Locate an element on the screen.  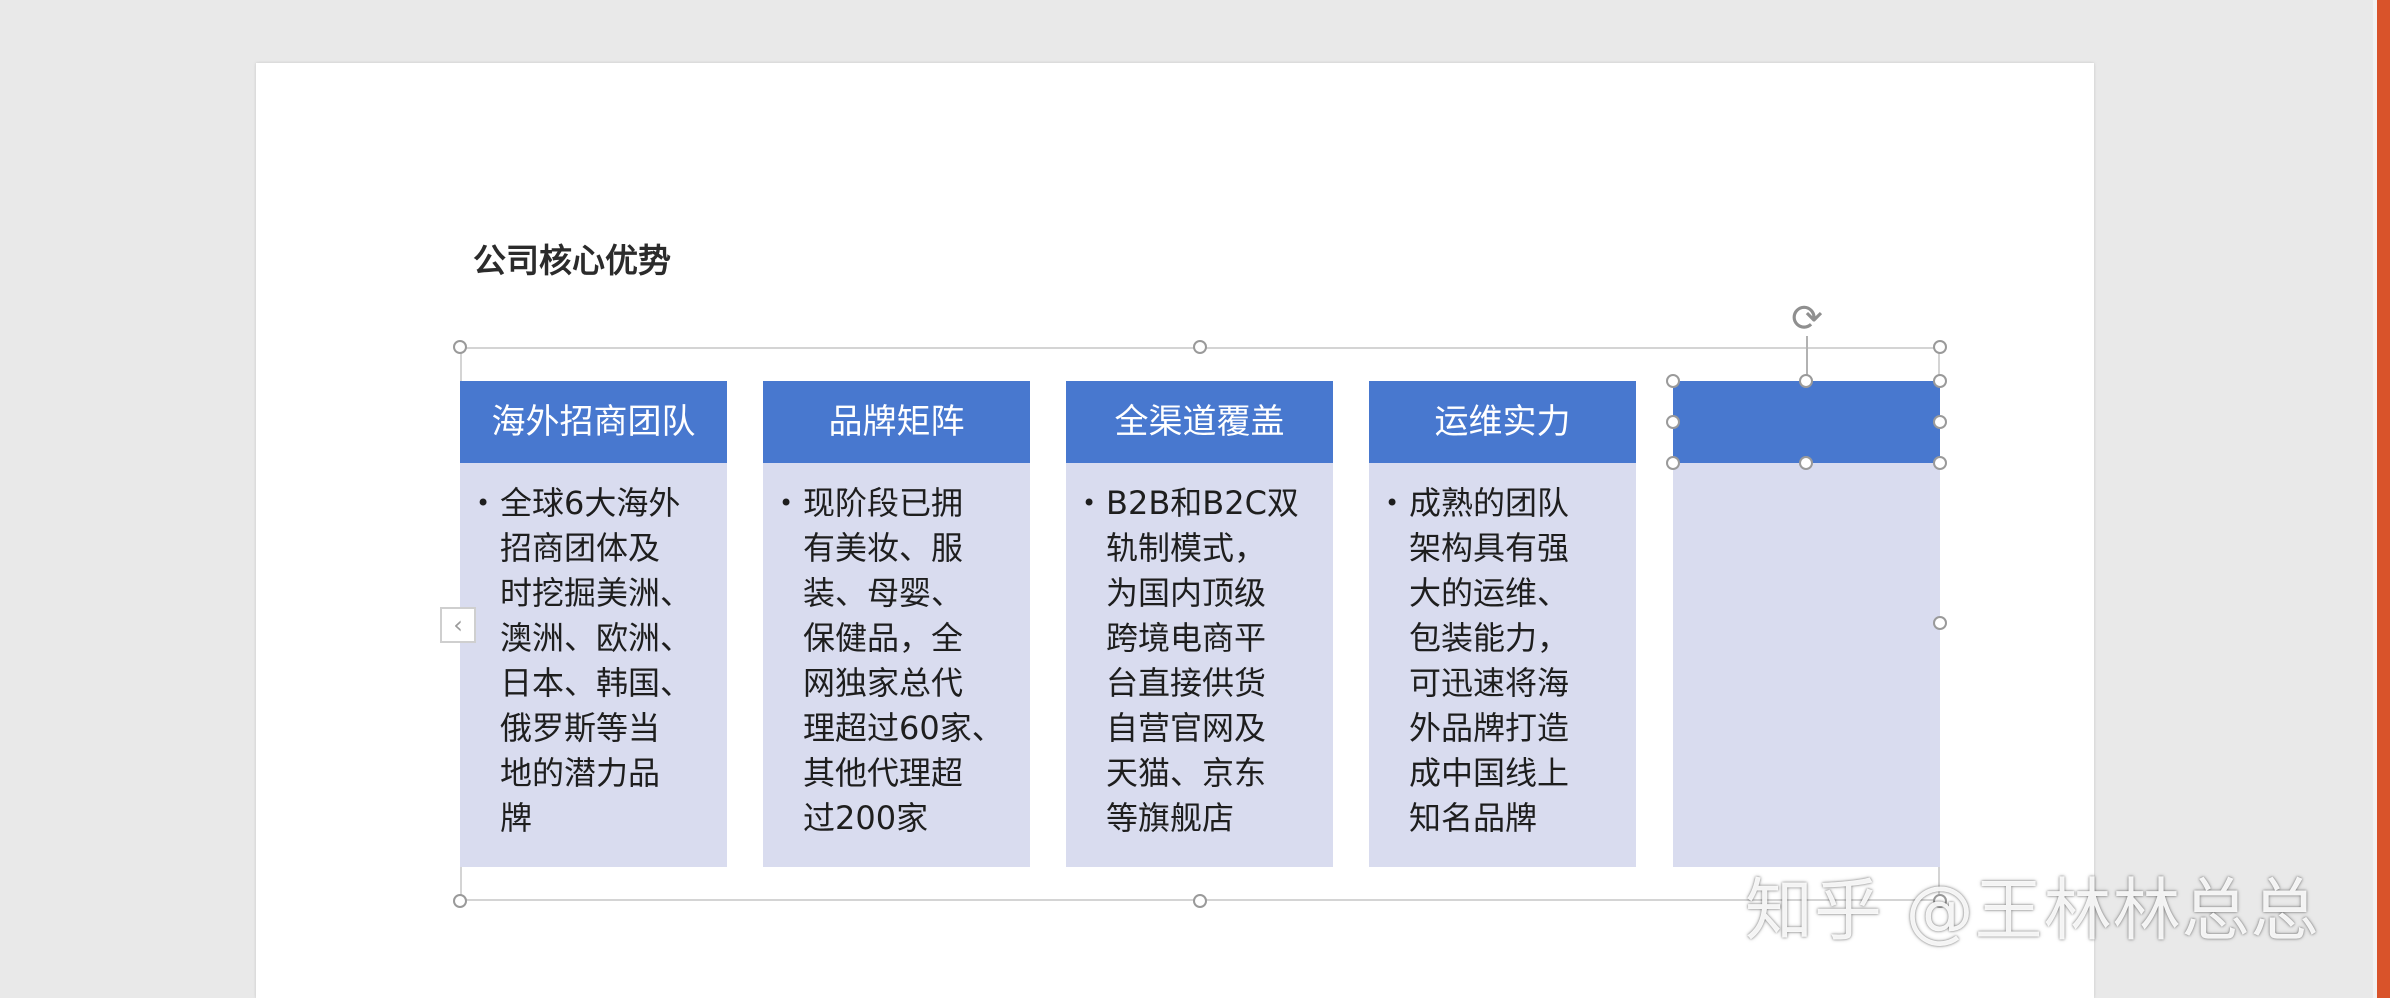
shape-handle-bottom-left is located at coordinates (1673, 463).